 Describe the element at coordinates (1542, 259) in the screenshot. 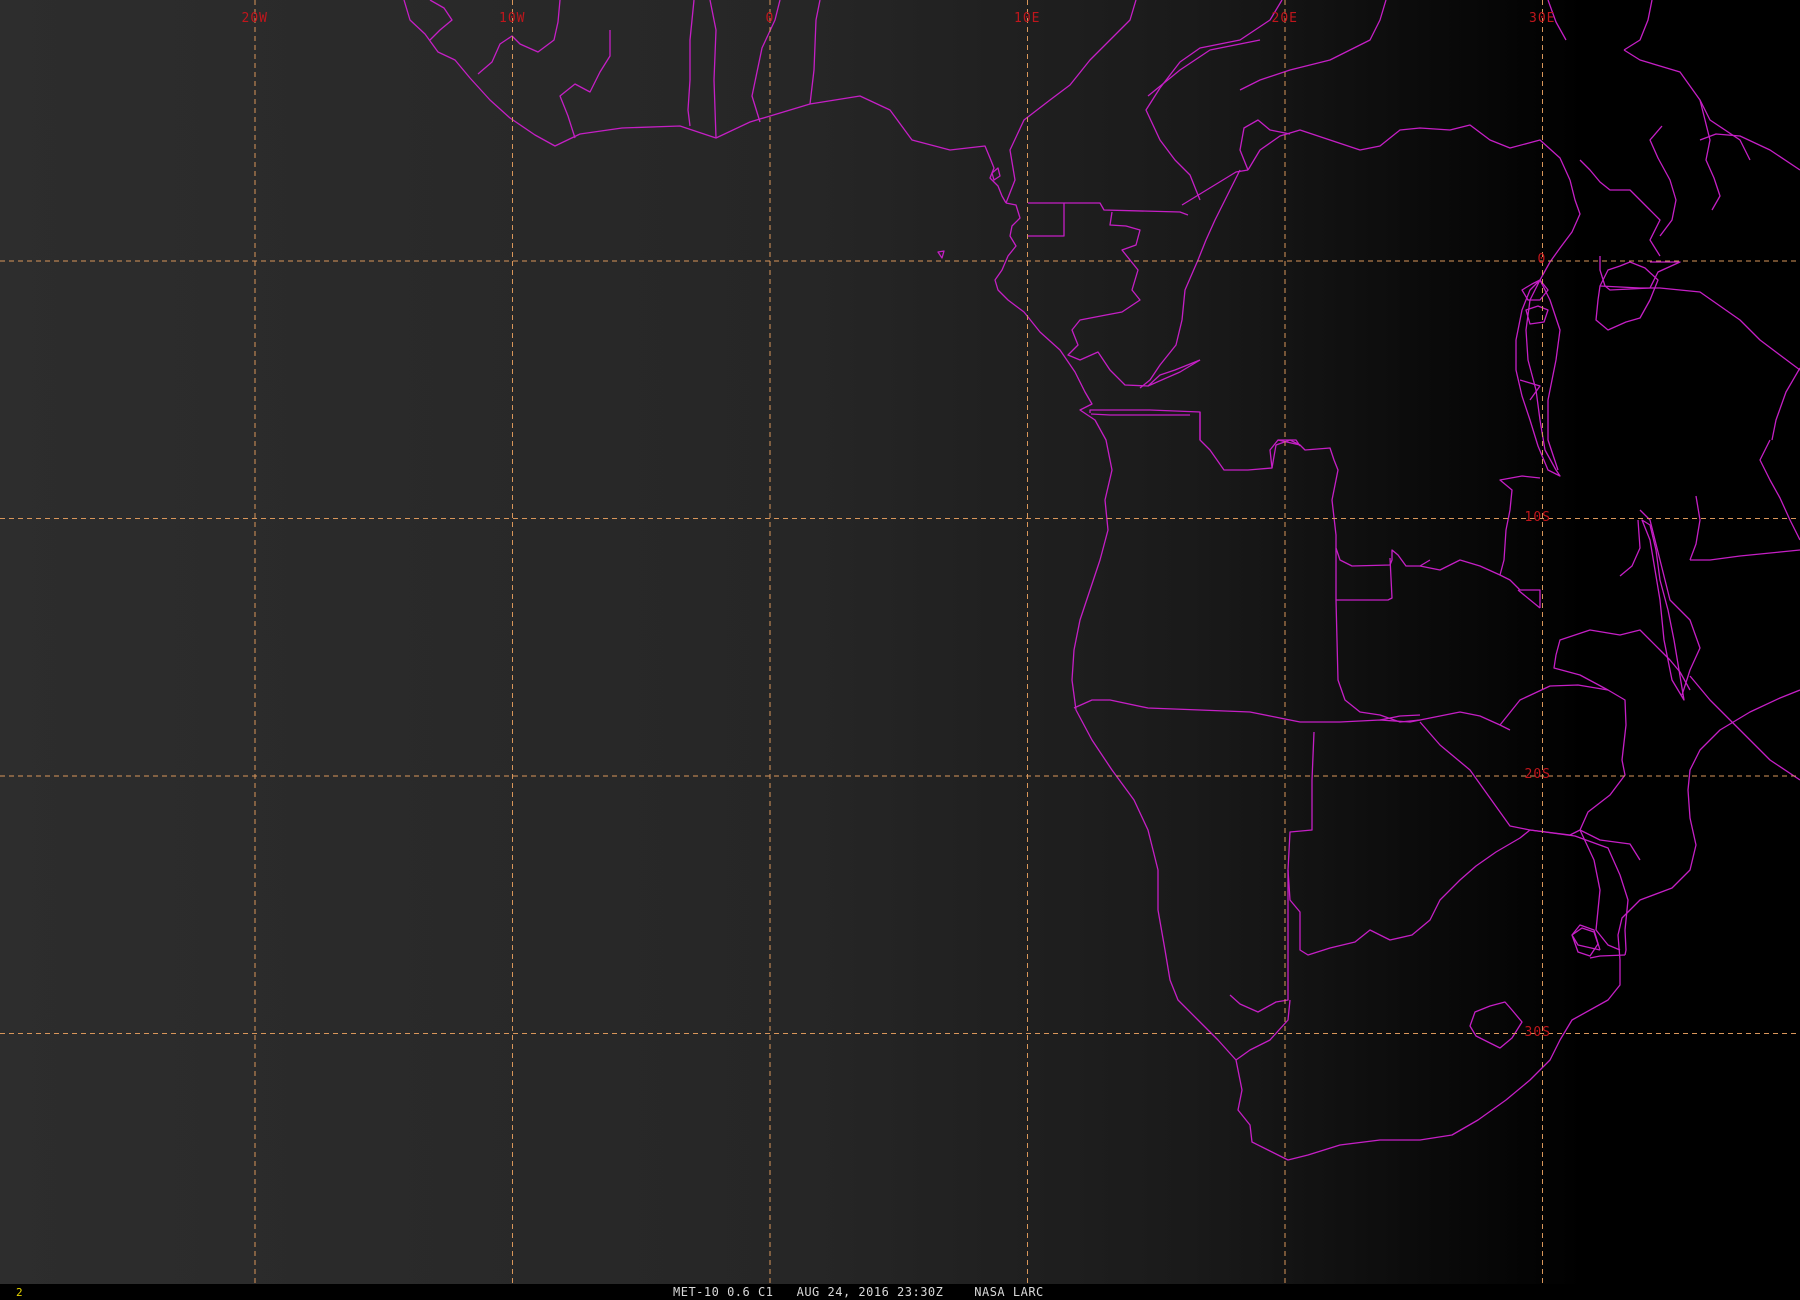

I see `latitude-label: 0` at that location.